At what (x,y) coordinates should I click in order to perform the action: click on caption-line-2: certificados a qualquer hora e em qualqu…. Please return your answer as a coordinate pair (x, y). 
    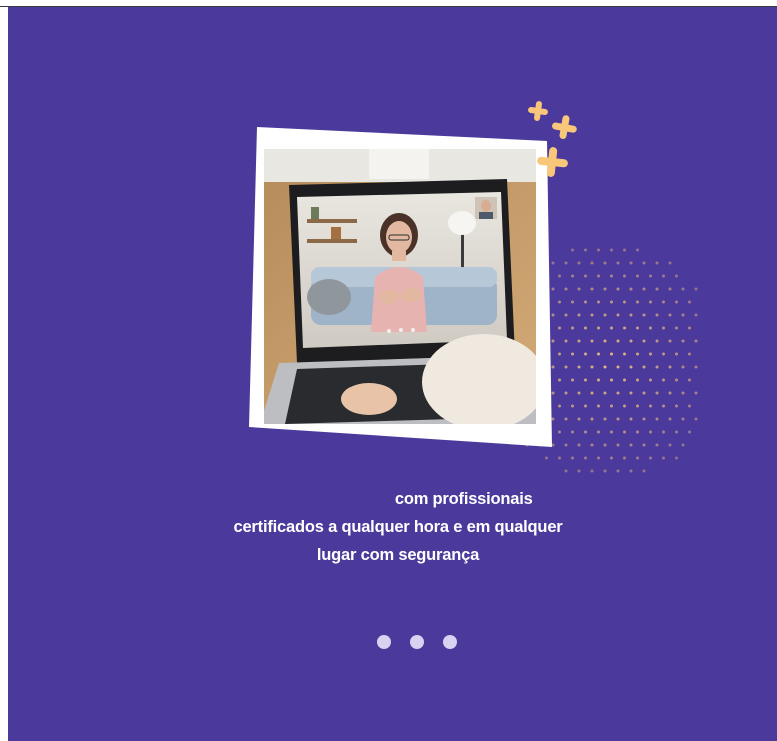
    Looking at the image, I should click on (398, 527).